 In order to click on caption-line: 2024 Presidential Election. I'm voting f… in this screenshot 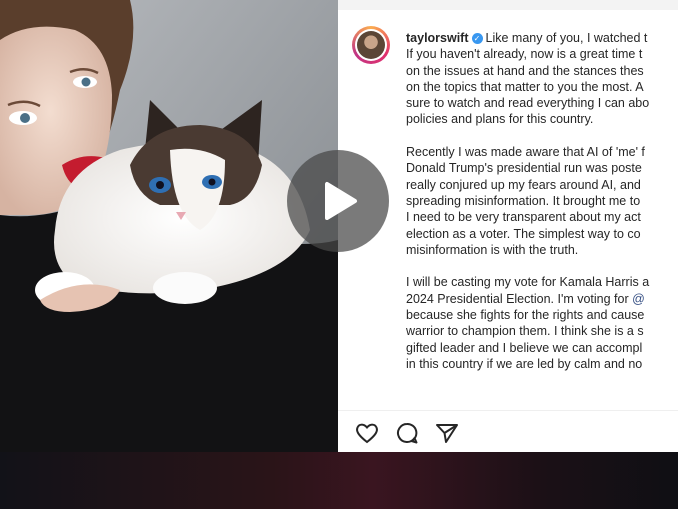, I will do `click(542, 299)`.